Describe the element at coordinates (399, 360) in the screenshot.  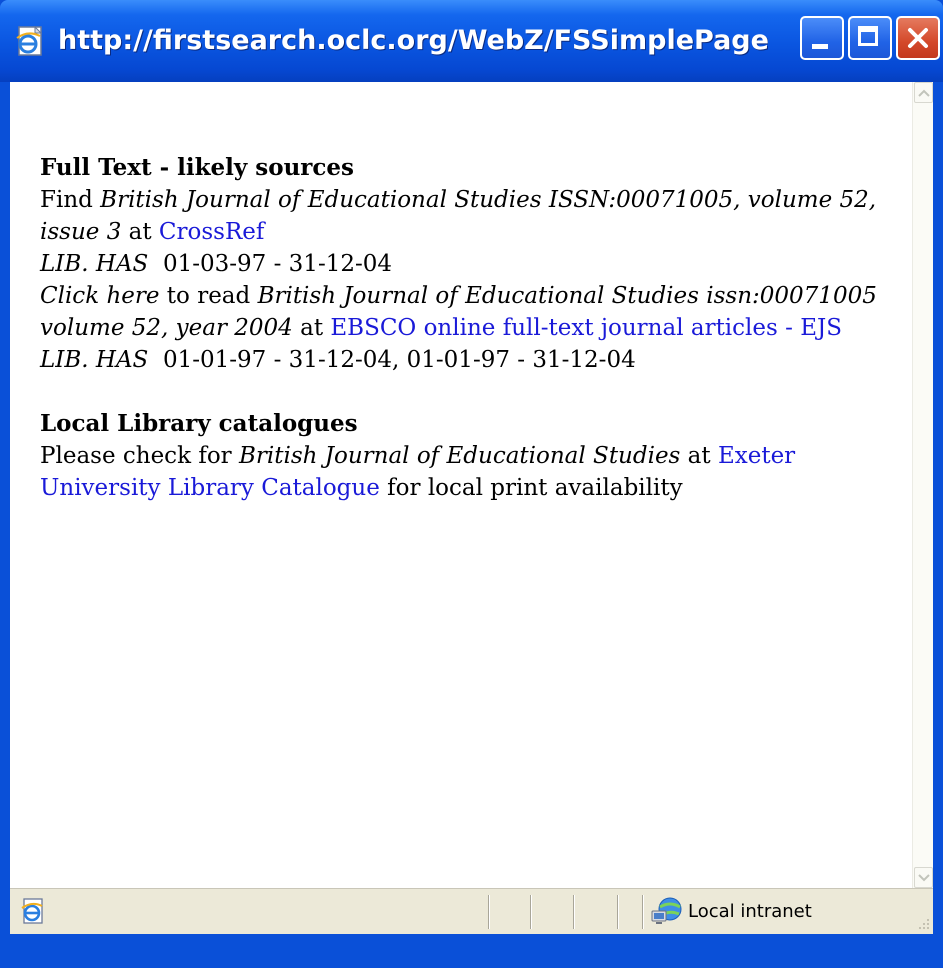
I see `ebsco-holdings-value: 01-01-97 - 31-12-04, 01-01-97 - 31-12-04` at that location.